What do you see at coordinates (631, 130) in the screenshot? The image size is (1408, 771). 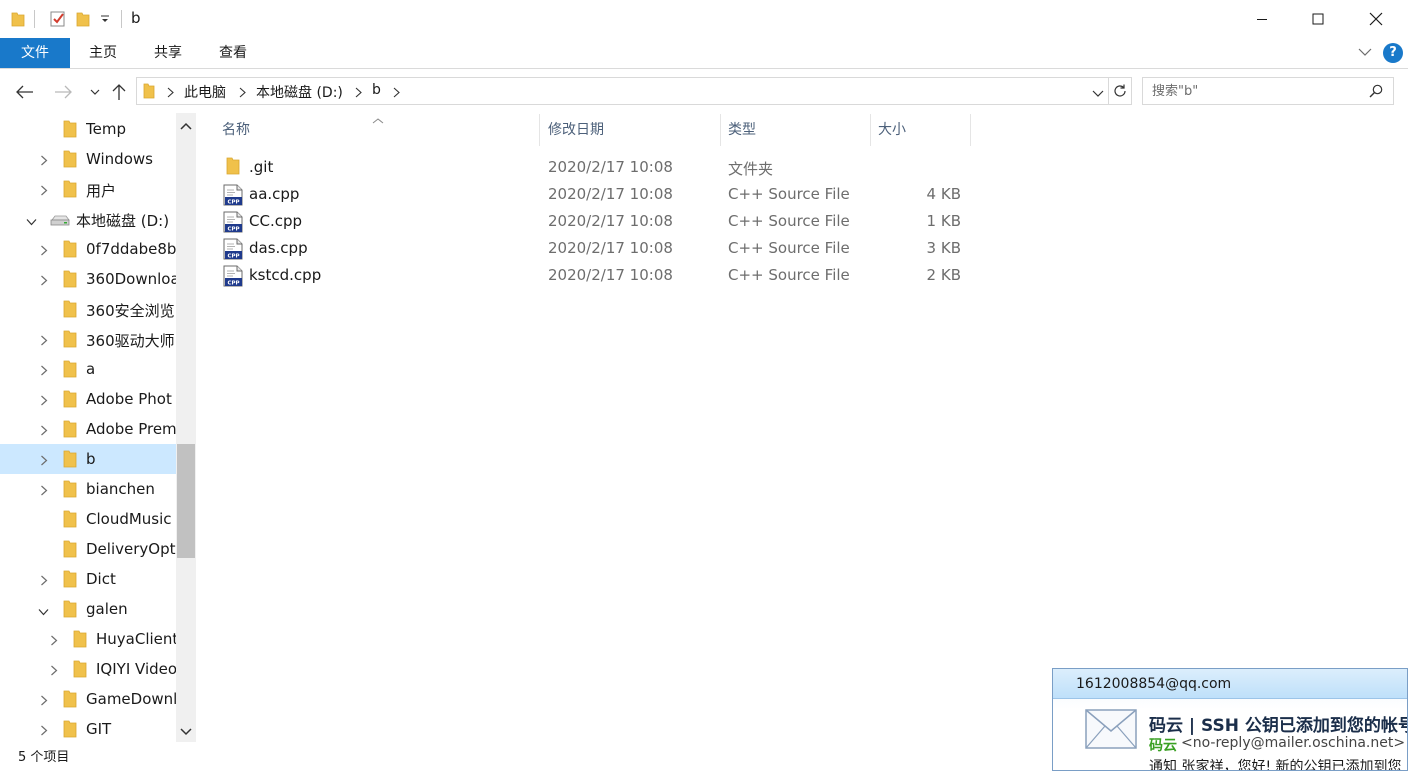 I see `column-header-date: 修改日期` at bounding box center [631, 130].